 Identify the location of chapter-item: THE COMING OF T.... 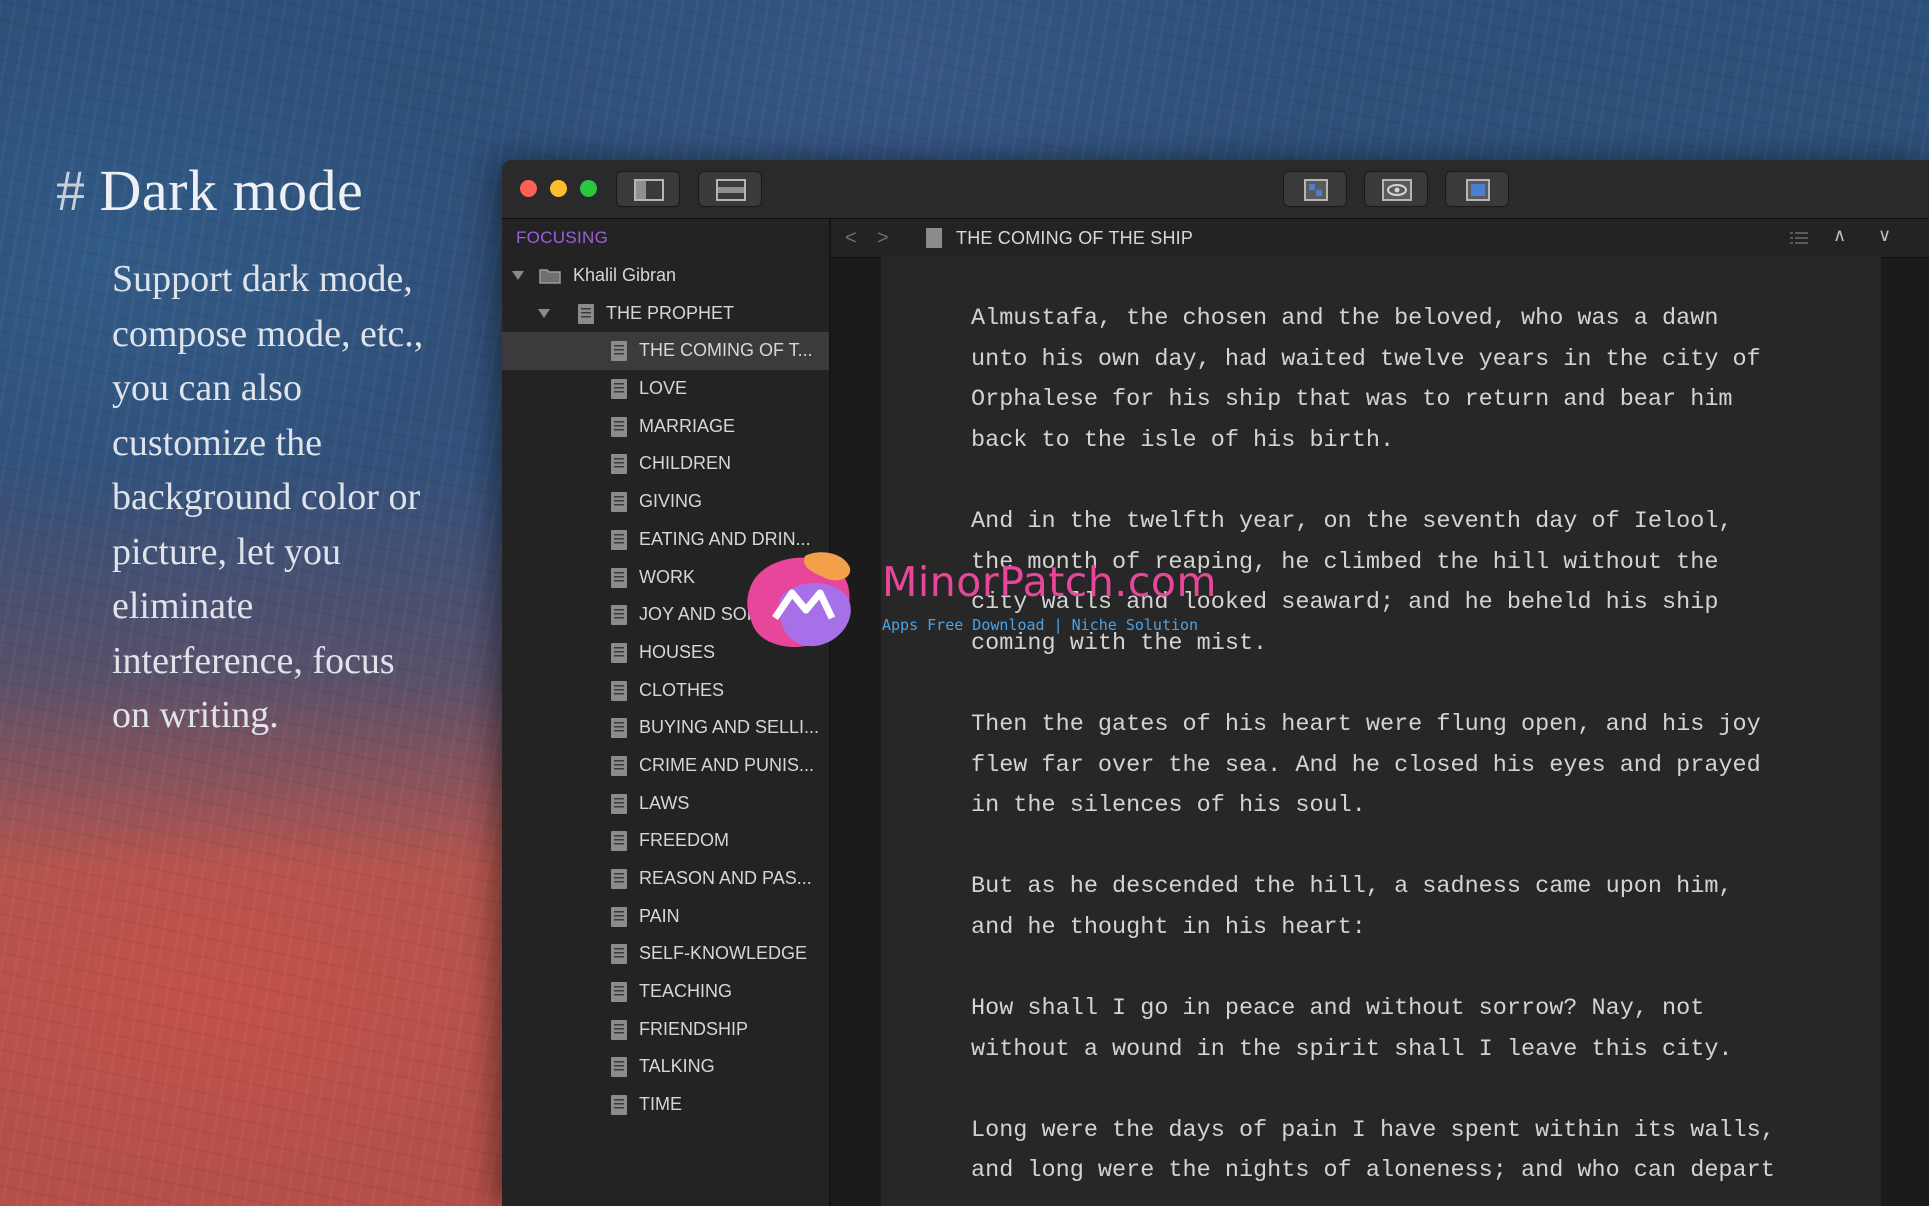
(665, 351).